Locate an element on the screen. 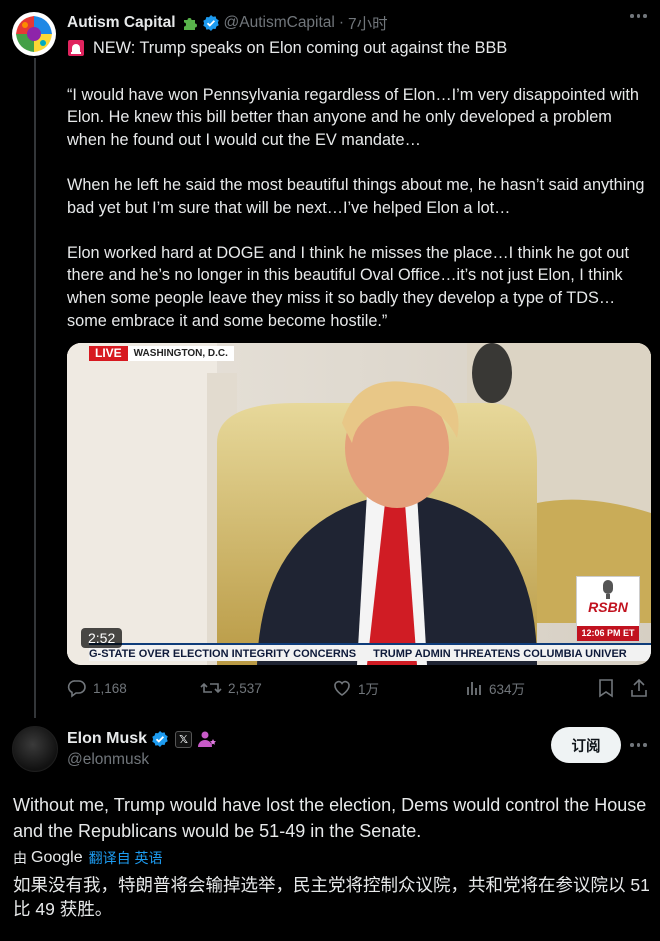  bookmark-button is located at coordinates (609, 688).